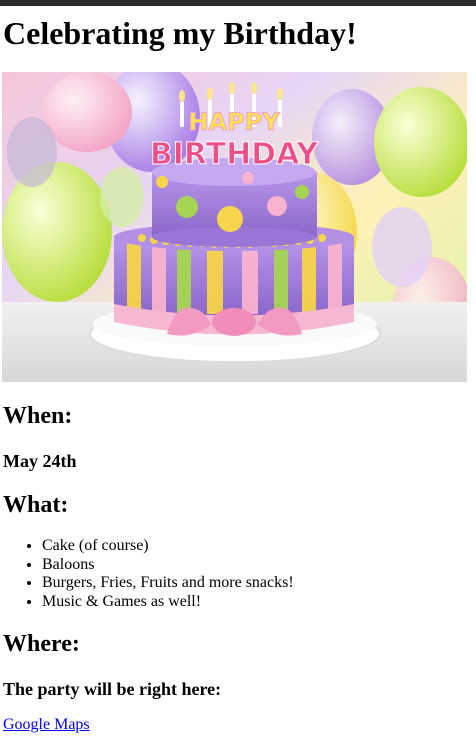 The image size is (476, 740). Describe the element at coordinates (112, 689) in the screenshot. I see `party-location-text: The party will be right here:` at that location.